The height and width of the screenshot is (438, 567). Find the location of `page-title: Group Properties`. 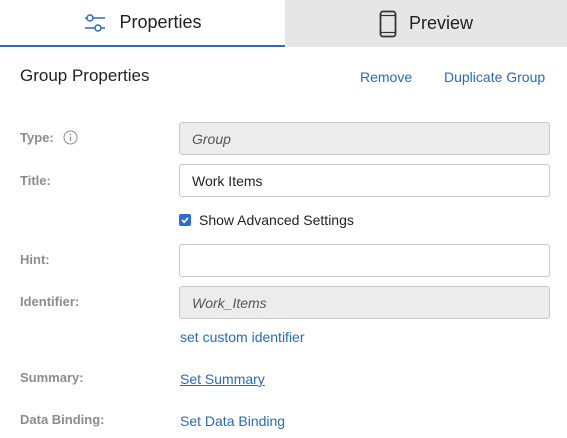

page-title: Group Properties is located at coordinates (85, 75).